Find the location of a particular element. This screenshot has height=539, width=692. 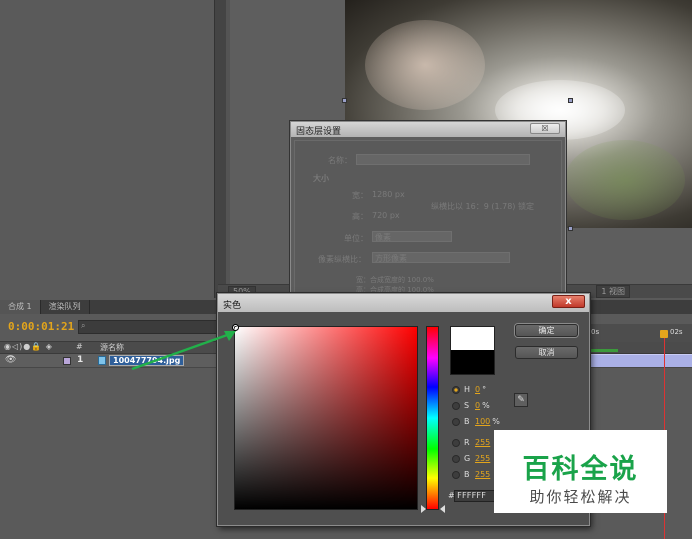

brightness-value: 100 is located at coordinates (482, 421).